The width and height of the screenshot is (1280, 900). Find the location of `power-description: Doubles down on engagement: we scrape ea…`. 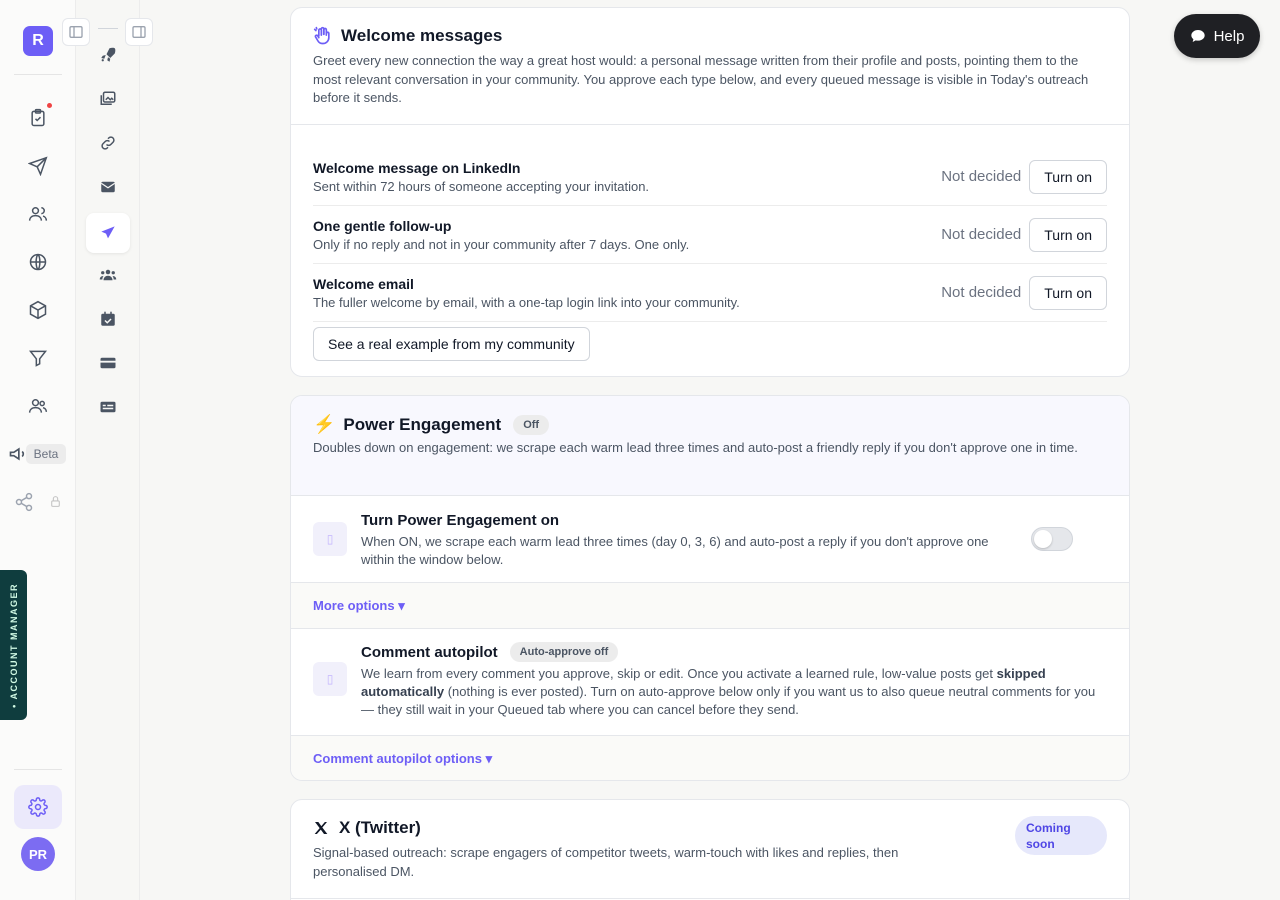

power-description: Doubles down on engagement: we scrape ea… is located at coordinates (695, 447).